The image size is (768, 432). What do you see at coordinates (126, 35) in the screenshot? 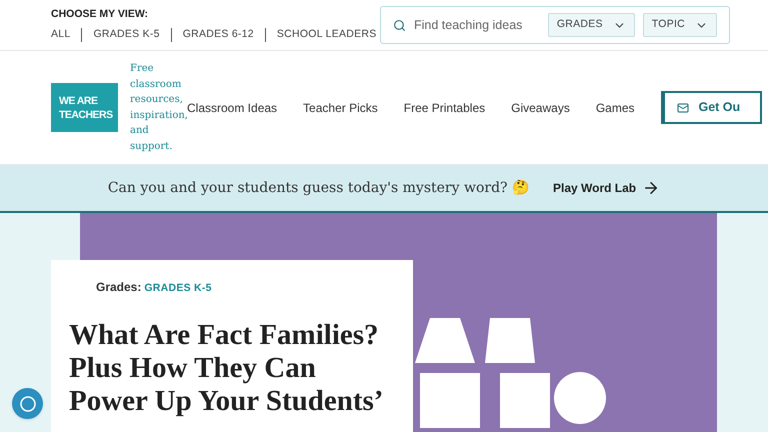
I see `view-option: GRADES K-5` at bounding box center [126, 35].